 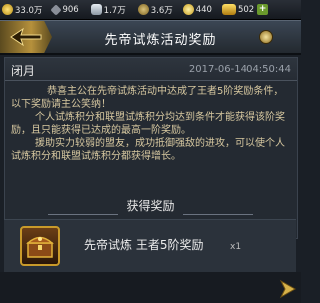 What do you see at coordinates (237, 9) in the screenshot?
I see `resource-gold-ingot: 502` at bounding box center [237, 9].